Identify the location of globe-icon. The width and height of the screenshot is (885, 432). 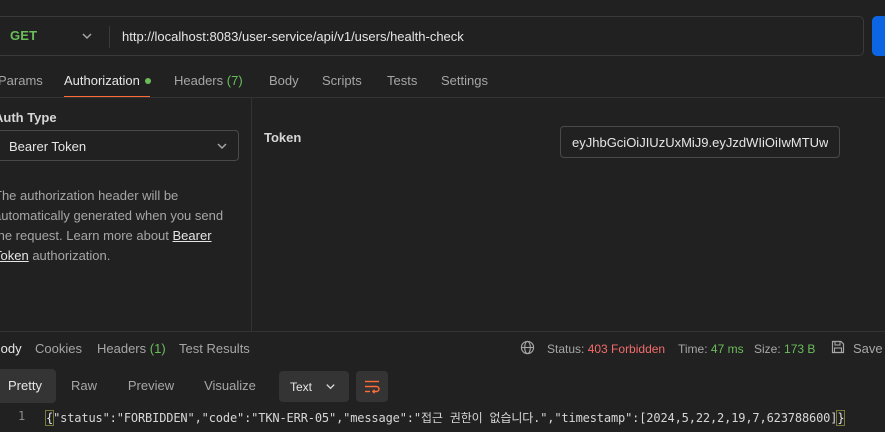
(527, 347).